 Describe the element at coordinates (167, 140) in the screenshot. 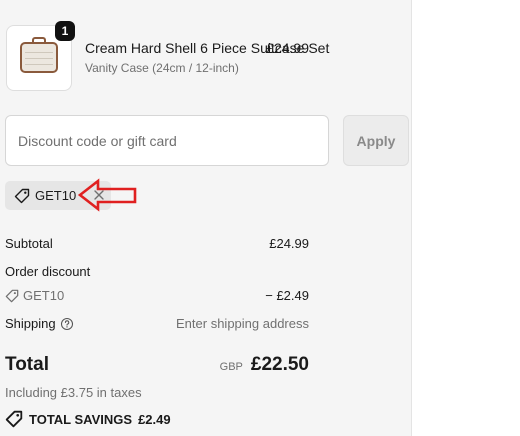

I see `discount-code-input` at that location.